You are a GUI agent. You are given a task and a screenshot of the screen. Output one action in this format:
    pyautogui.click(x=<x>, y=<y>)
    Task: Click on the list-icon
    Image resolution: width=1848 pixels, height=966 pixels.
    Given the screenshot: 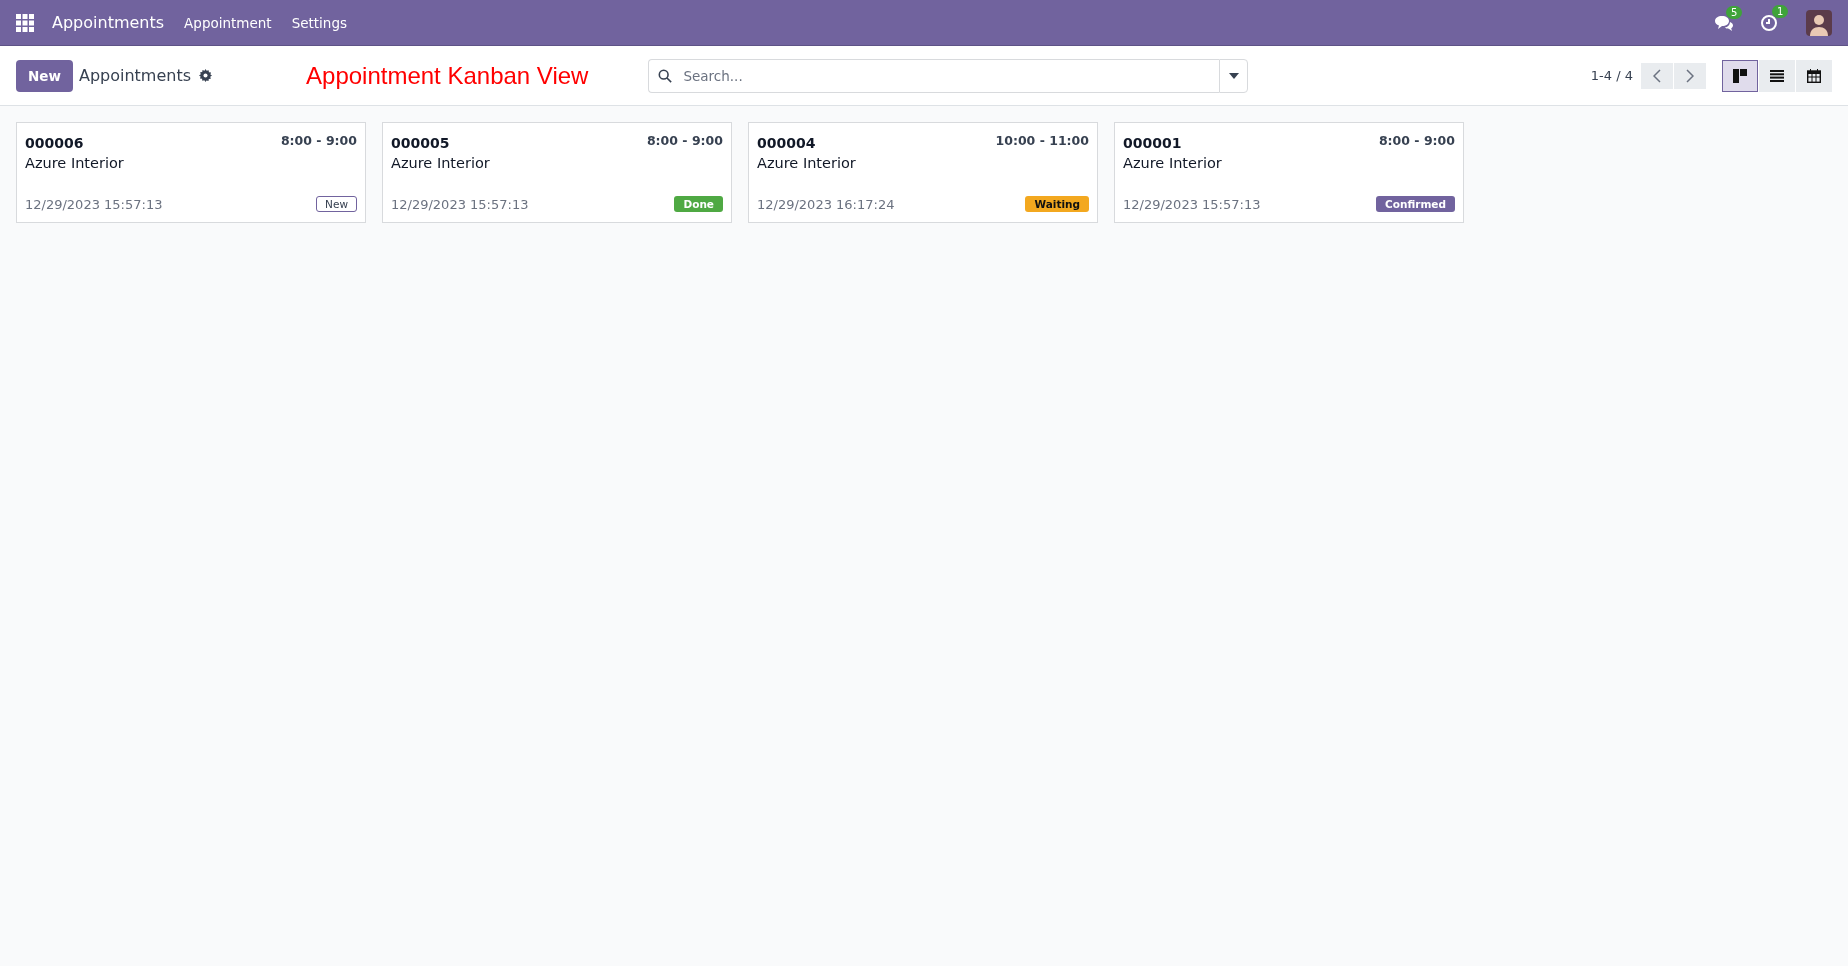 What is the action you would take?
    pyautogui.click(x=1777, y=75)
    